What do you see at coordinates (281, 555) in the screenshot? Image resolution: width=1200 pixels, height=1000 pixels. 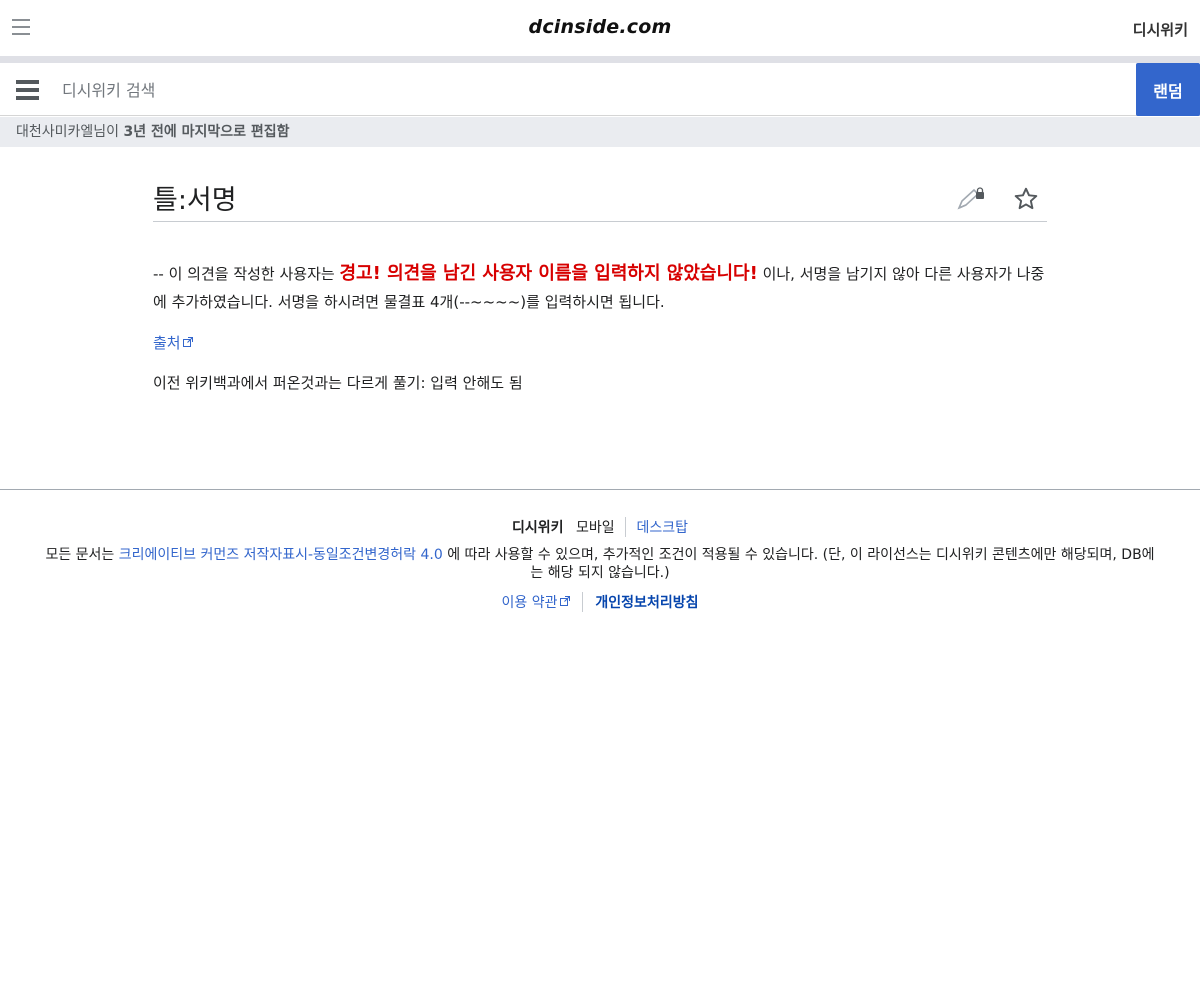 I see `license-link: 크리에이티브 커먼즈 저작자표시-동일조건변경허락 4.0` at bounding box center [281, 555].